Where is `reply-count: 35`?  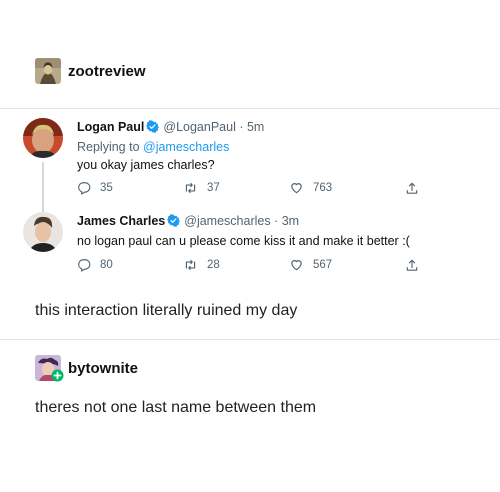 reply-count: 35 is located at coordinates (106, 188).